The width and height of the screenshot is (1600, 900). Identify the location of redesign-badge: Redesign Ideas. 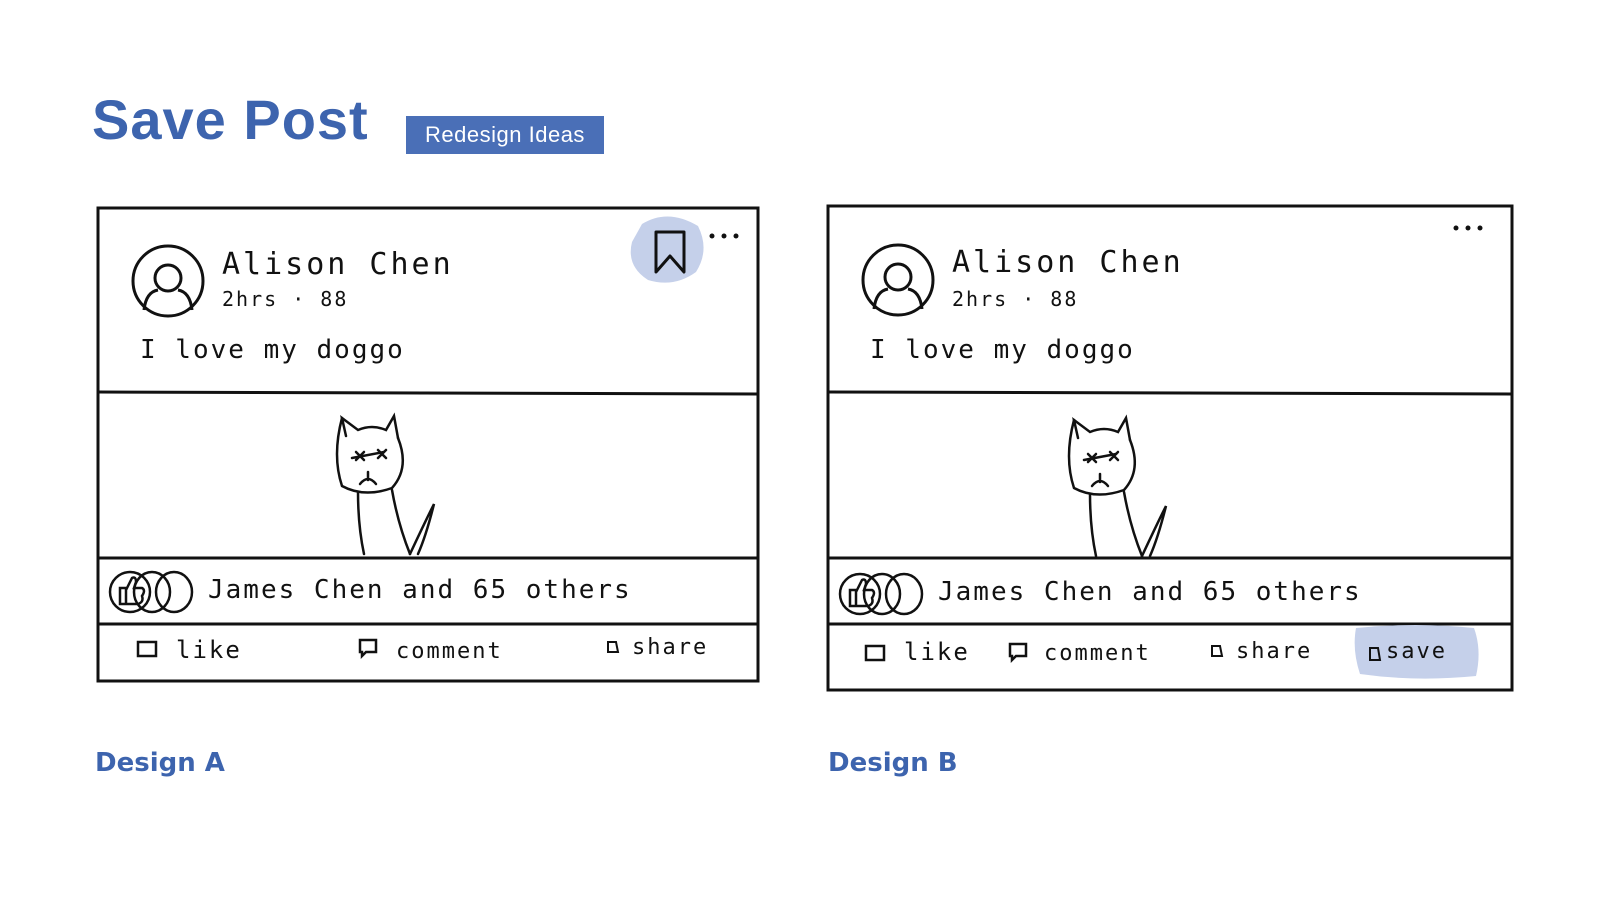
(505, 135).